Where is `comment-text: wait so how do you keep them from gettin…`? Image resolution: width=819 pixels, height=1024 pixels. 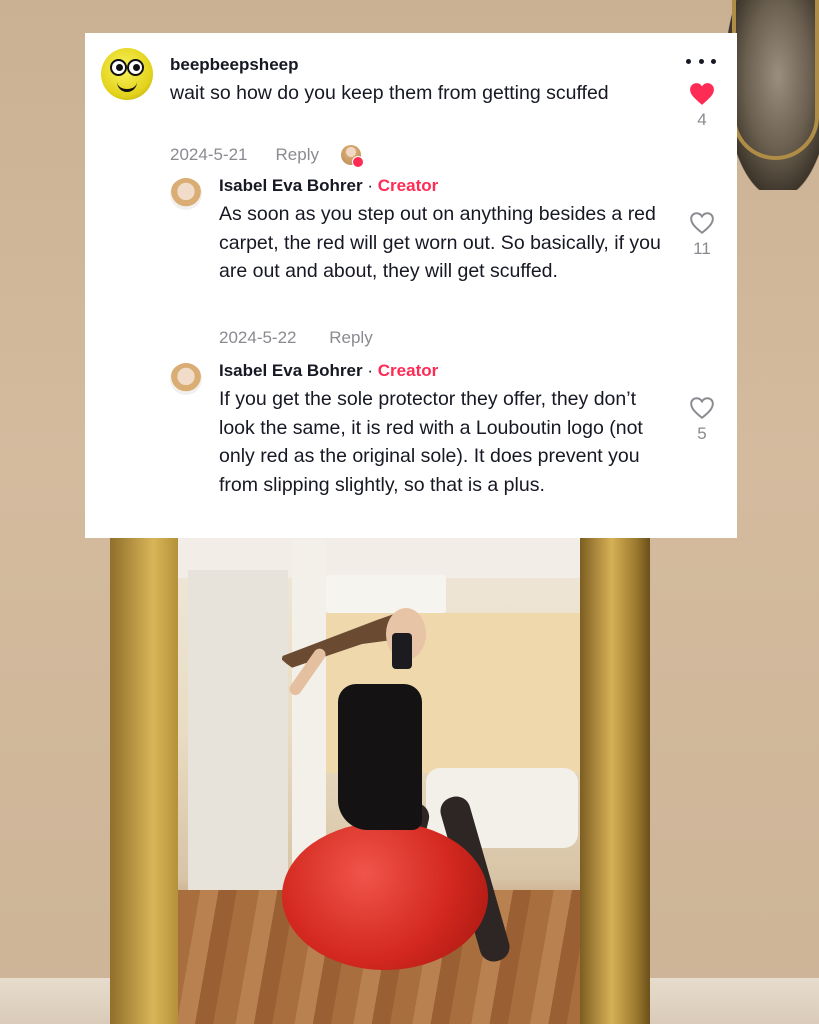
comment-text: wait so how do you keep them from gettin… is located at coordinates (389, 93).